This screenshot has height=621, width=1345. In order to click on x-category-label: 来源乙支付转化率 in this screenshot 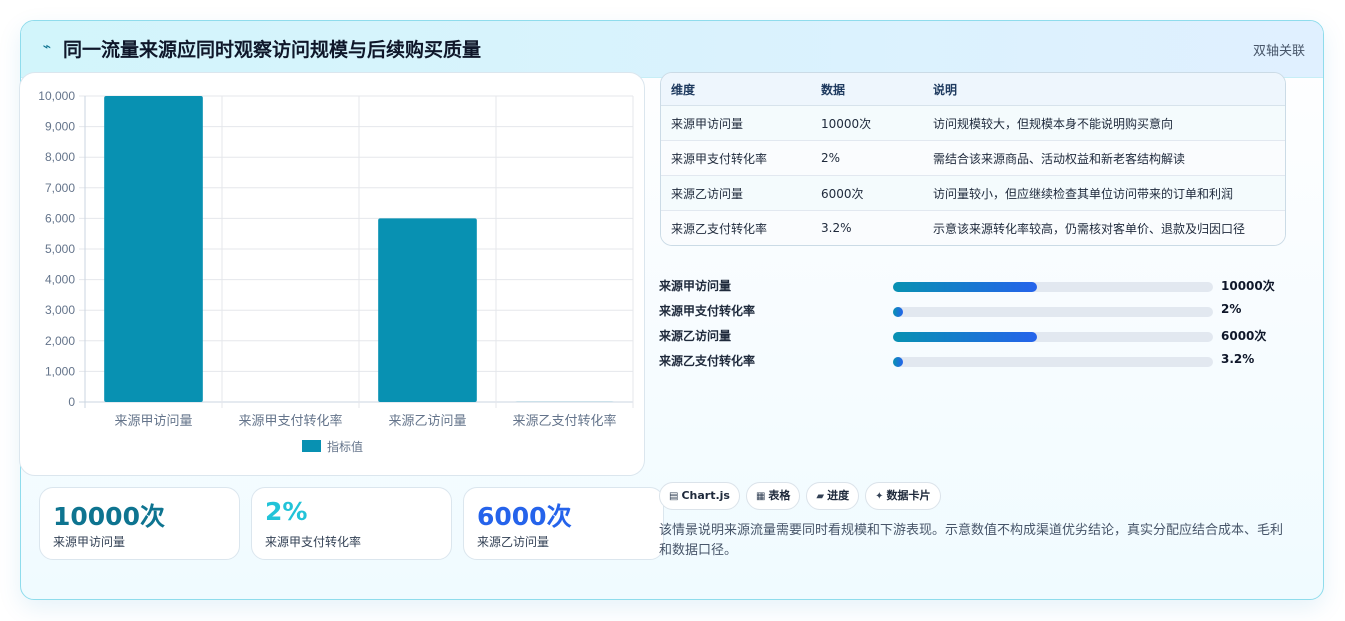, I will do `click(564, 420)`.